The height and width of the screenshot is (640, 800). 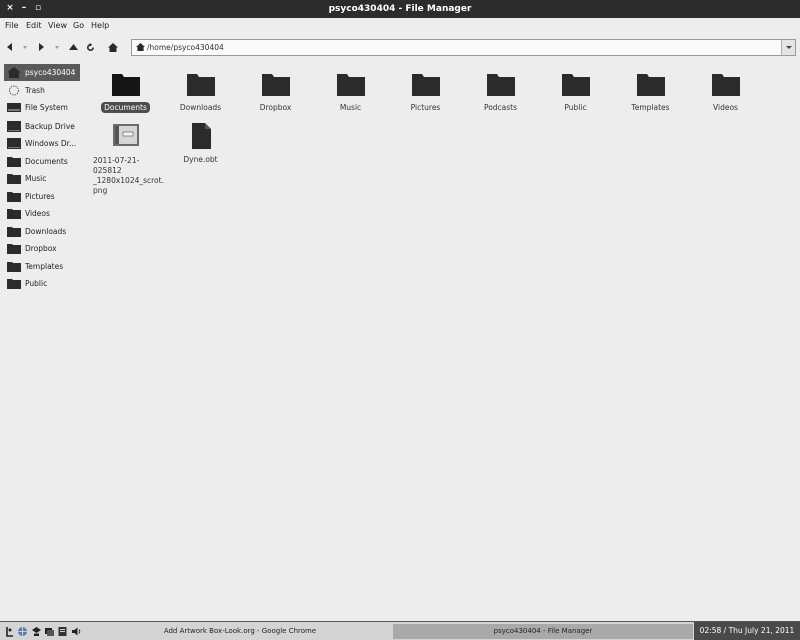 What do you see at coordinates (543, 631) in the screenshot?
I see `task-file-manager: psyco430404 - File Manager` at bounding box center [543, 631].